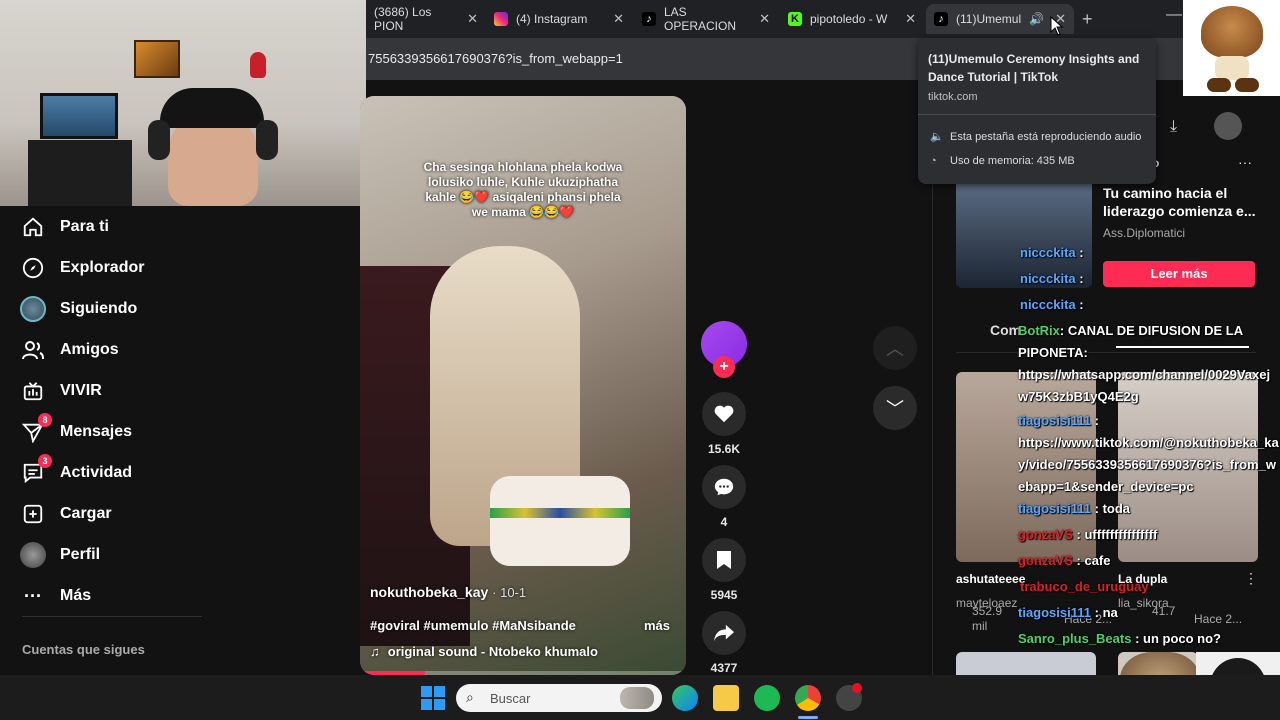 The width and height of the screenshot is (1280, 720). I want to click on sidebar-item-actividad: 3 Actividad, so click(76, 470).